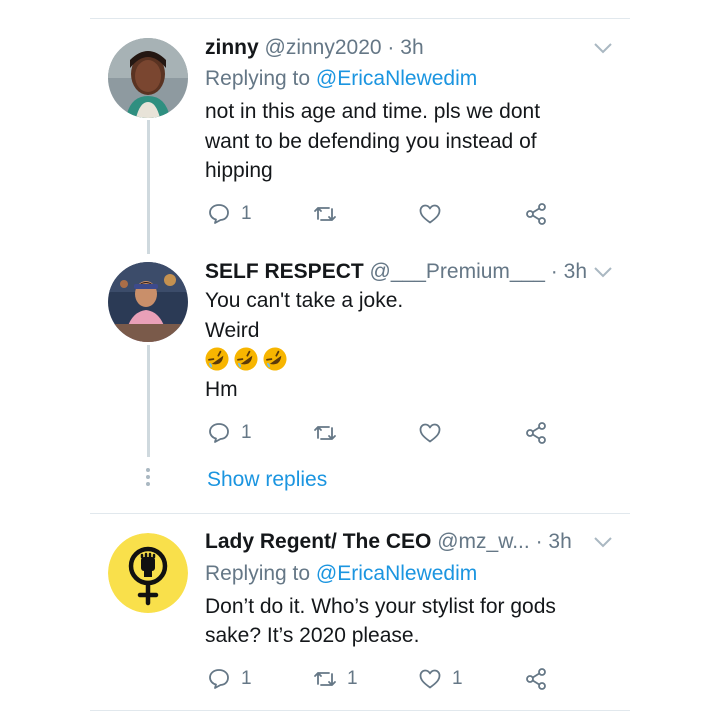  Describe the element at coordinates (312, 635) in the screenshot. I see `tweet-text-line: sake? It’s 2020 please.` at that location.